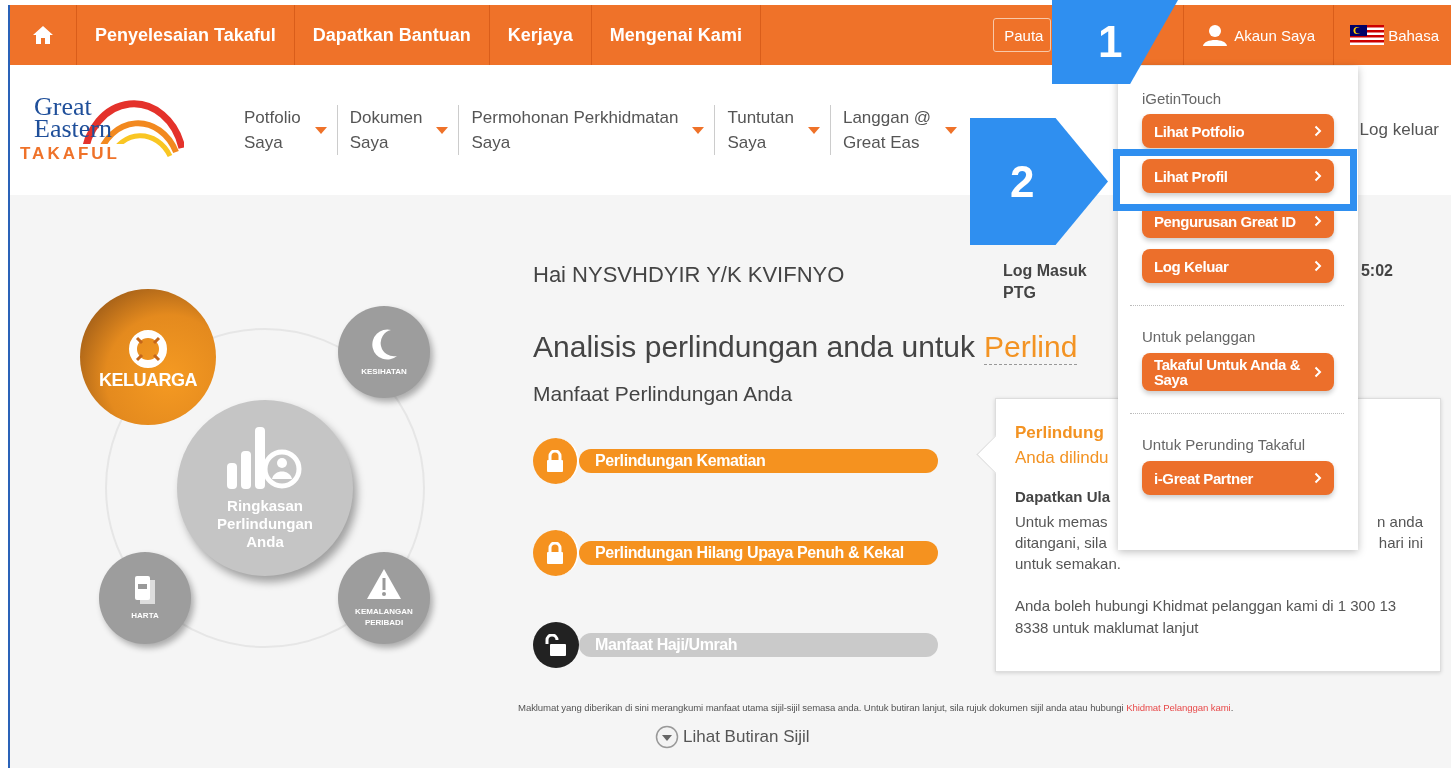 This screenshot has height=768, width=1451. I want to click on details-toggle: Lihat Butiran Sijil, so click(746, 737).